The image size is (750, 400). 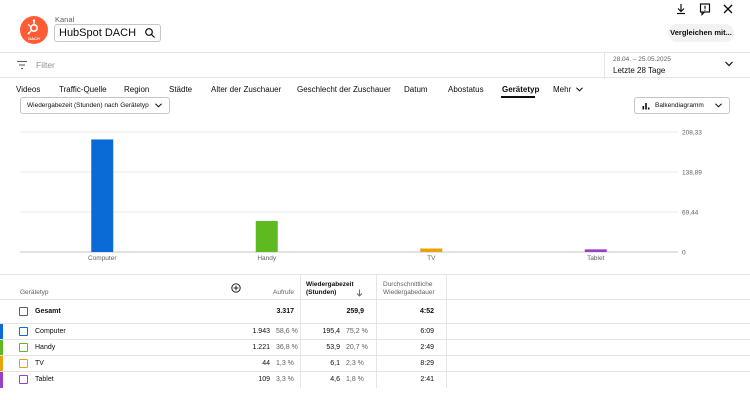 I want to click on logo-text: DACH, so click(x=34, y=38).